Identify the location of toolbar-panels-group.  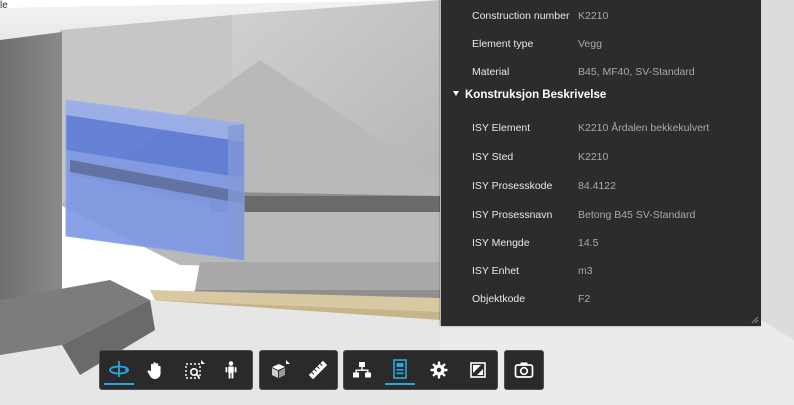
(420, 370).